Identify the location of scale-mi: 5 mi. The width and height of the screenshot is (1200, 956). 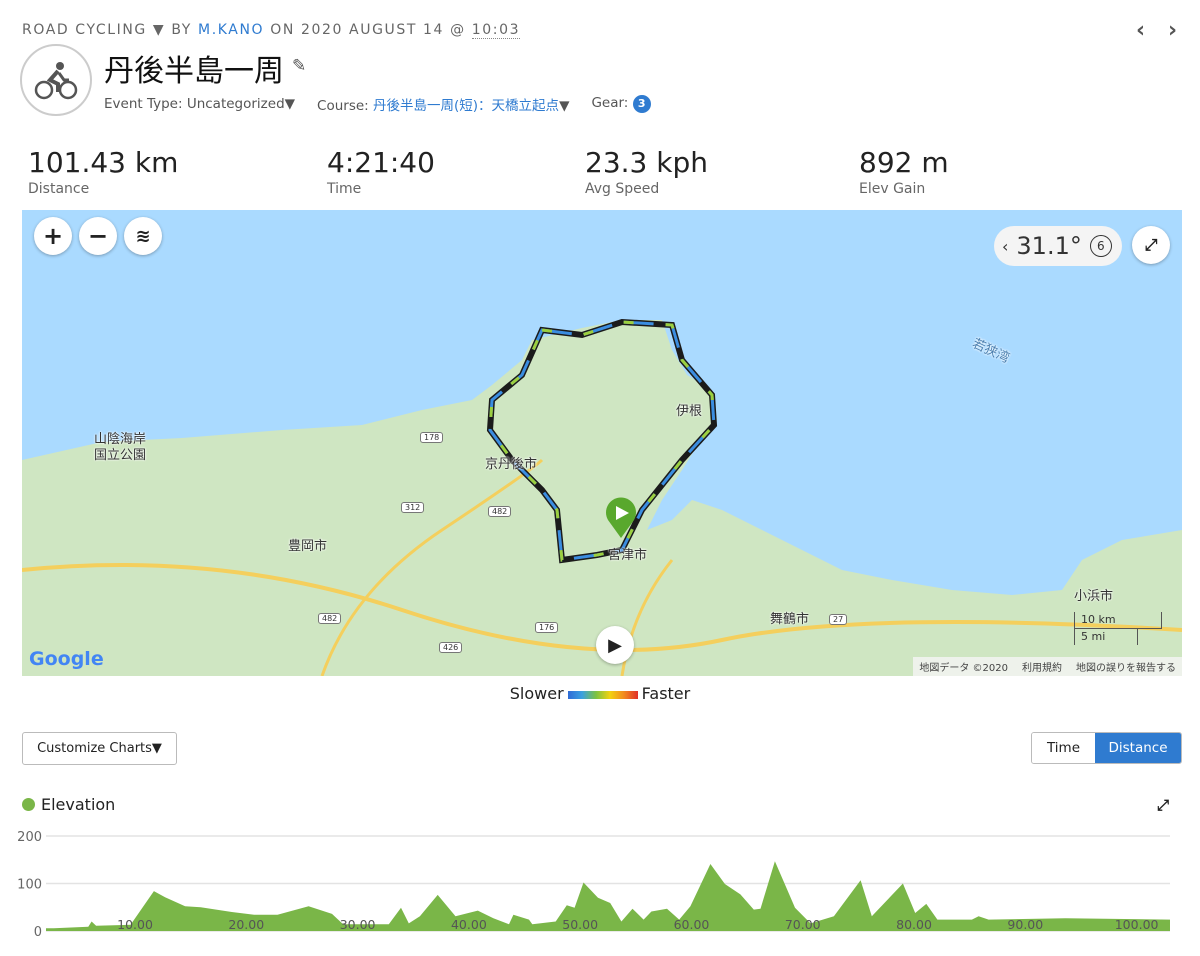
(1106, 637).